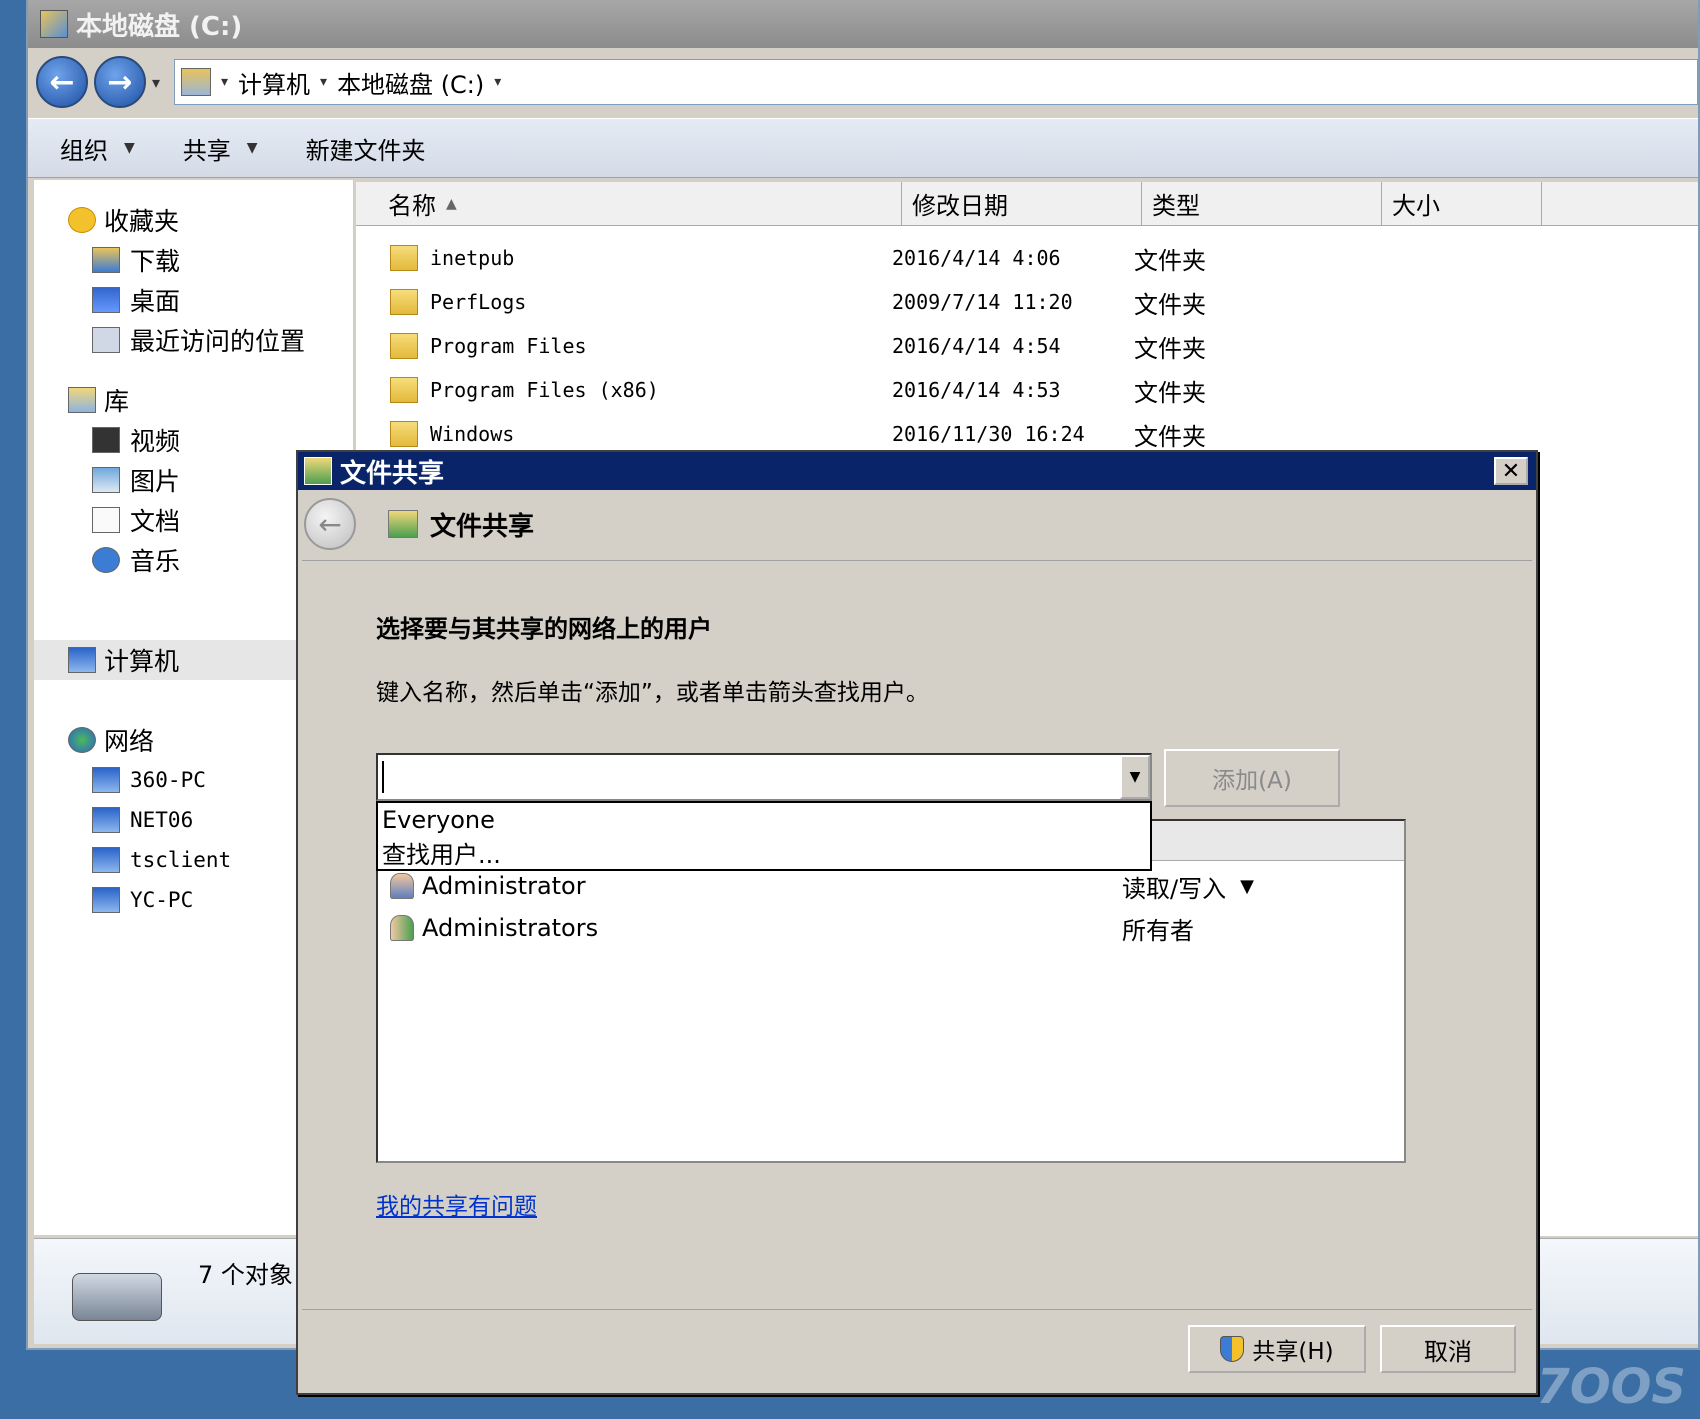  Describe the element at coordinates (160, 82) in the screenshot. I see `recent-pages-dropdown: ▾` at that location.